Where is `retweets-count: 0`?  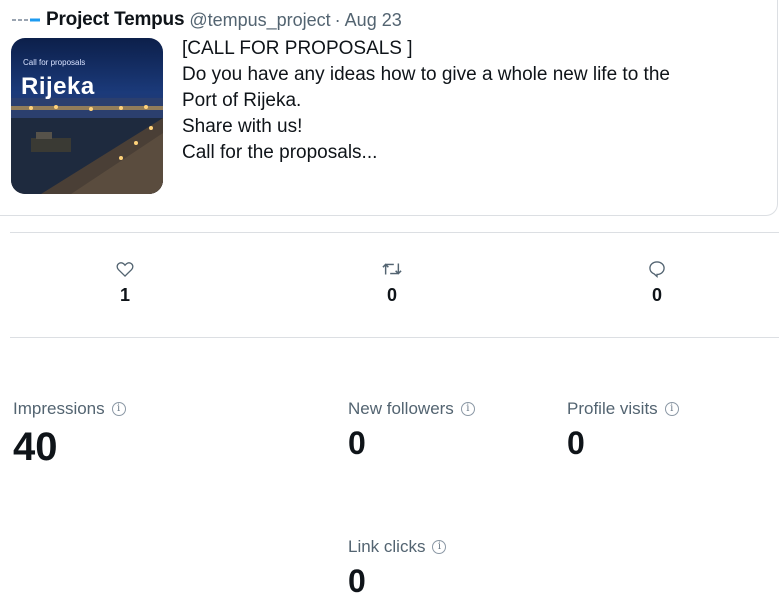 retweets-count: 0 is located at coordinates (391, 295).